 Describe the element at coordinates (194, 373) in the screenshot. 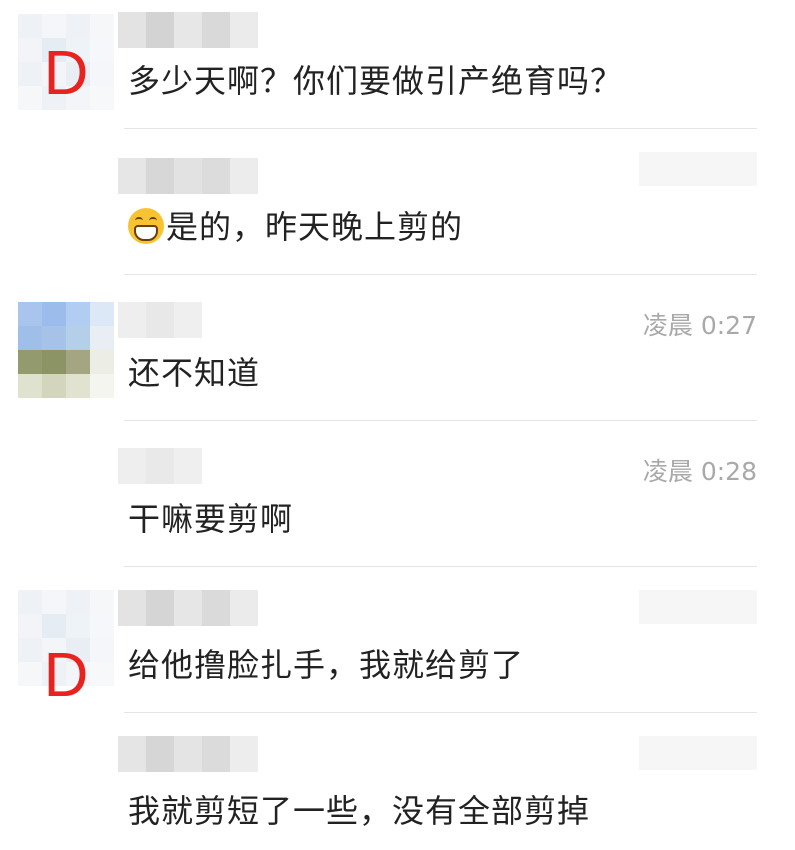

I see `message-text: 还不知道` at that location.